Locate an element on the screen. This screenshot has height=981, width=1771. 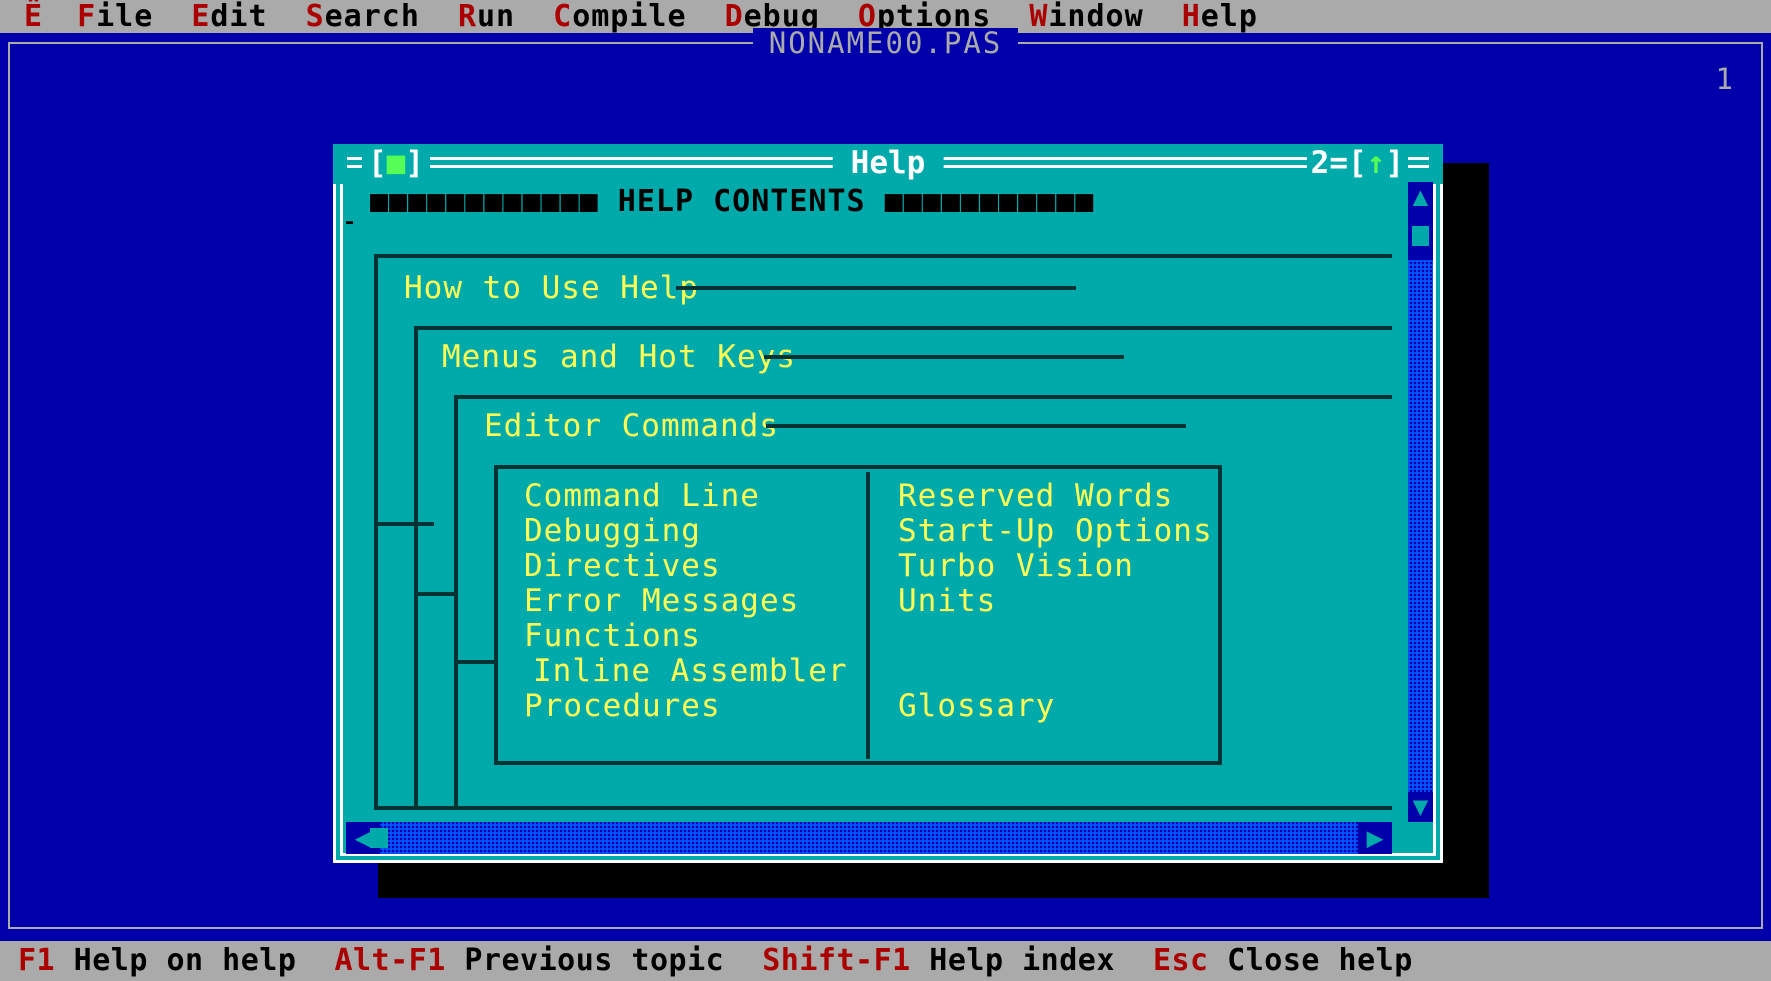
help-topic-inline-assembler: Inline Assembler is located at coordinates (690, 671).